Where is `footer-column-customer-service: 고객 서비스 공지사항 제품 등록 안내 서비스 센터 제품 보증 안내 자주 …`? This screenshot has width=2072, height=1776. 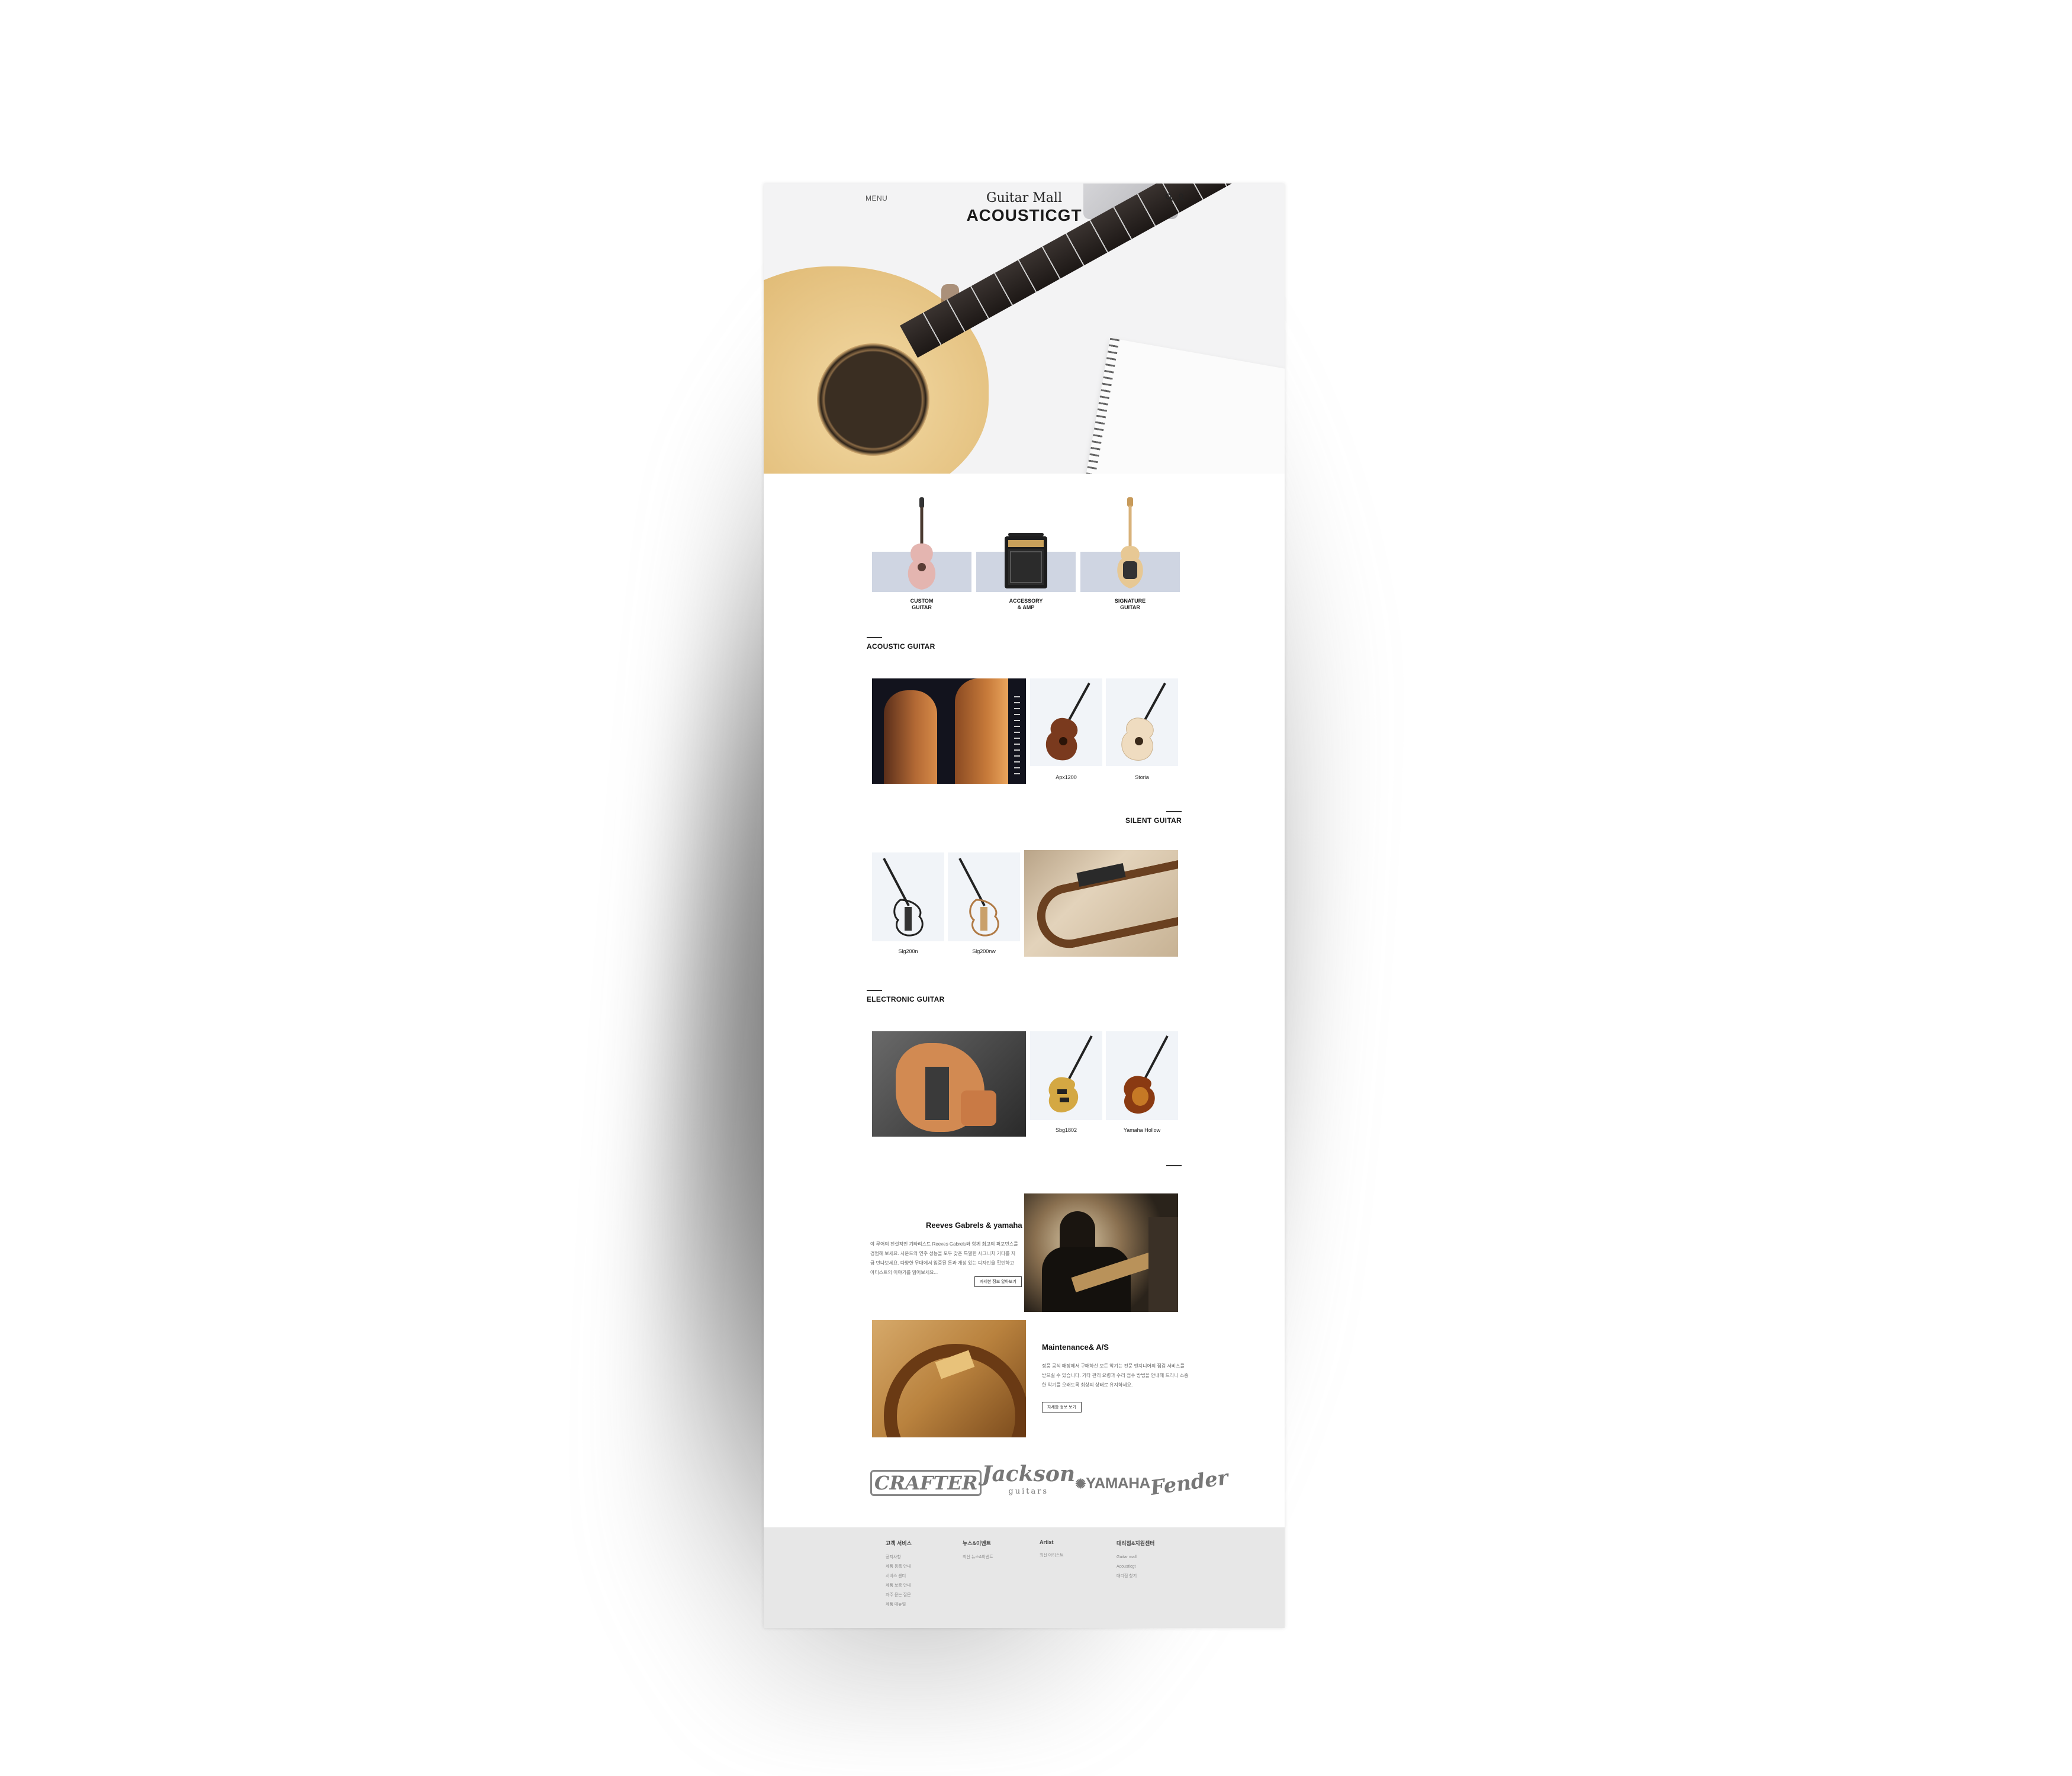 footer-column-customer-service: 고객 서비스 공지사항 제품 등록 안내 서비스 센터 제품 보증 안내 자주 … is located at coordinates (921, 1574).